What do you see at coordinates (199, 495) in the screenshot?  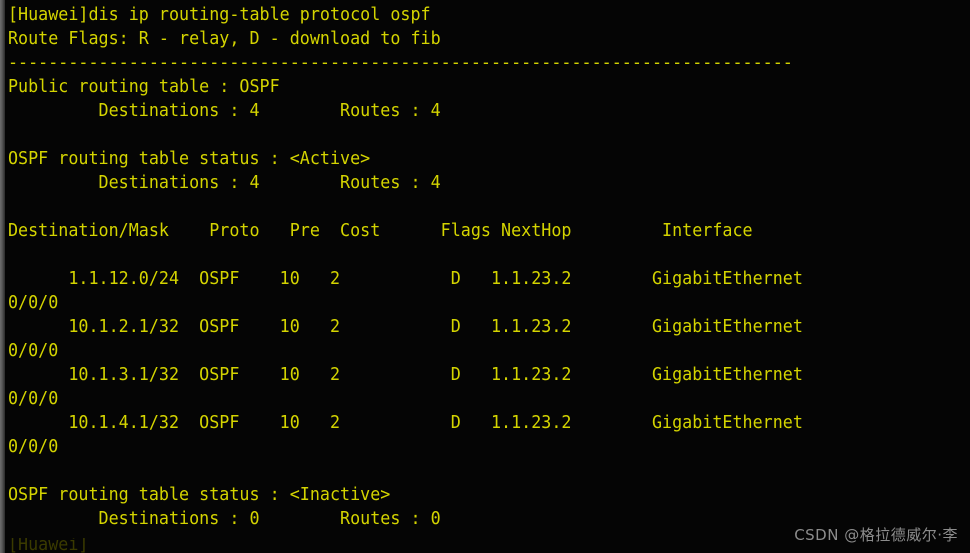 I see `terminal-line-inactive-status: OSPF routing table status : <Inactive>` at bounding box center [199, 495].